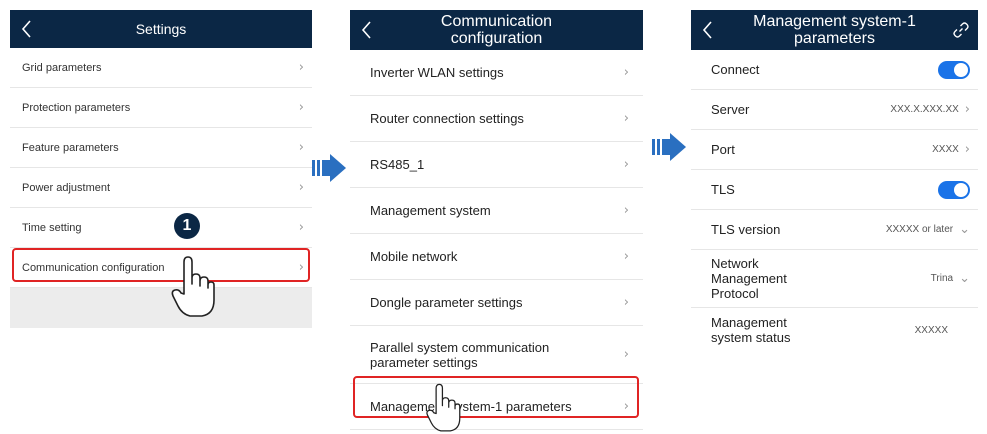 This screenshot has height=434, width=987. What do you see at coordinates (52, 227) in the screenshot?
I see `menu-item-label: Time setting` at bounding box center [52, 227].